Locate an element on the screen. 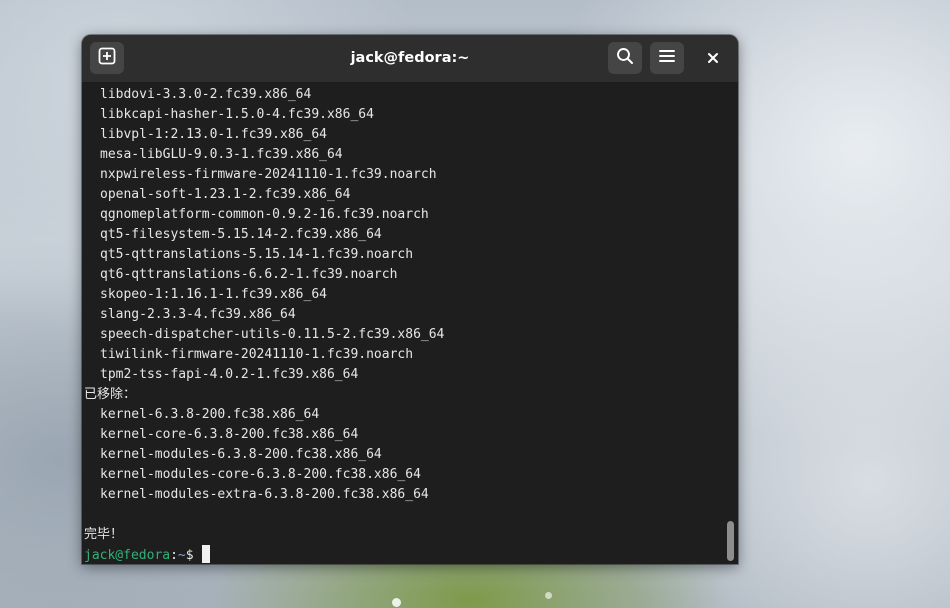 This screenshot has width=950, height=608. terminal-output-line: kernel-6.3.8-200.fc38.x86_64 is located at coordinates (210, 414).